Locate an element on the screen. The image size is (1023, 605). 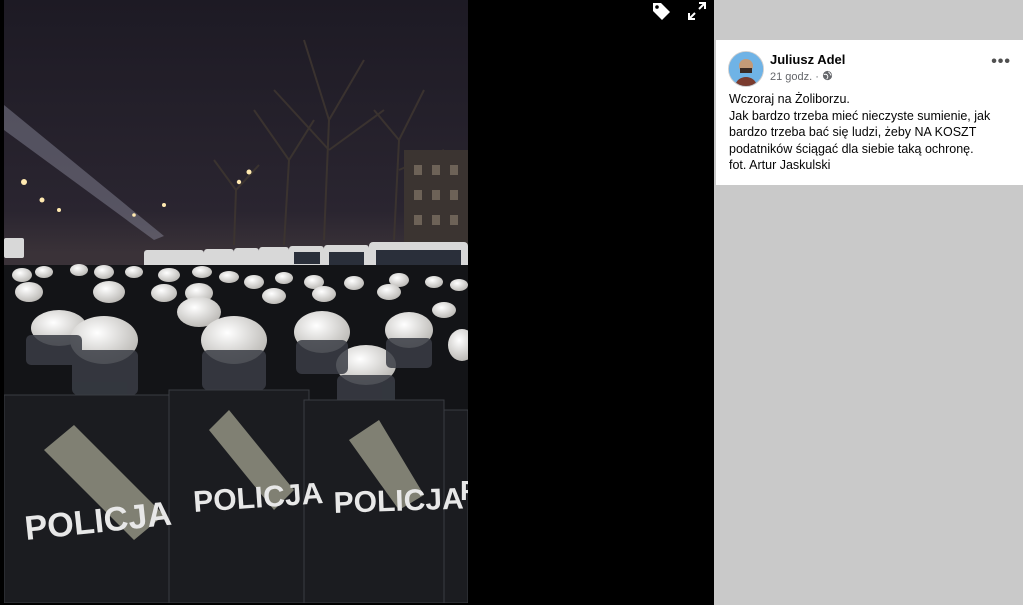
author-name: Juliusz Adel is located at coordinates (807, 59).